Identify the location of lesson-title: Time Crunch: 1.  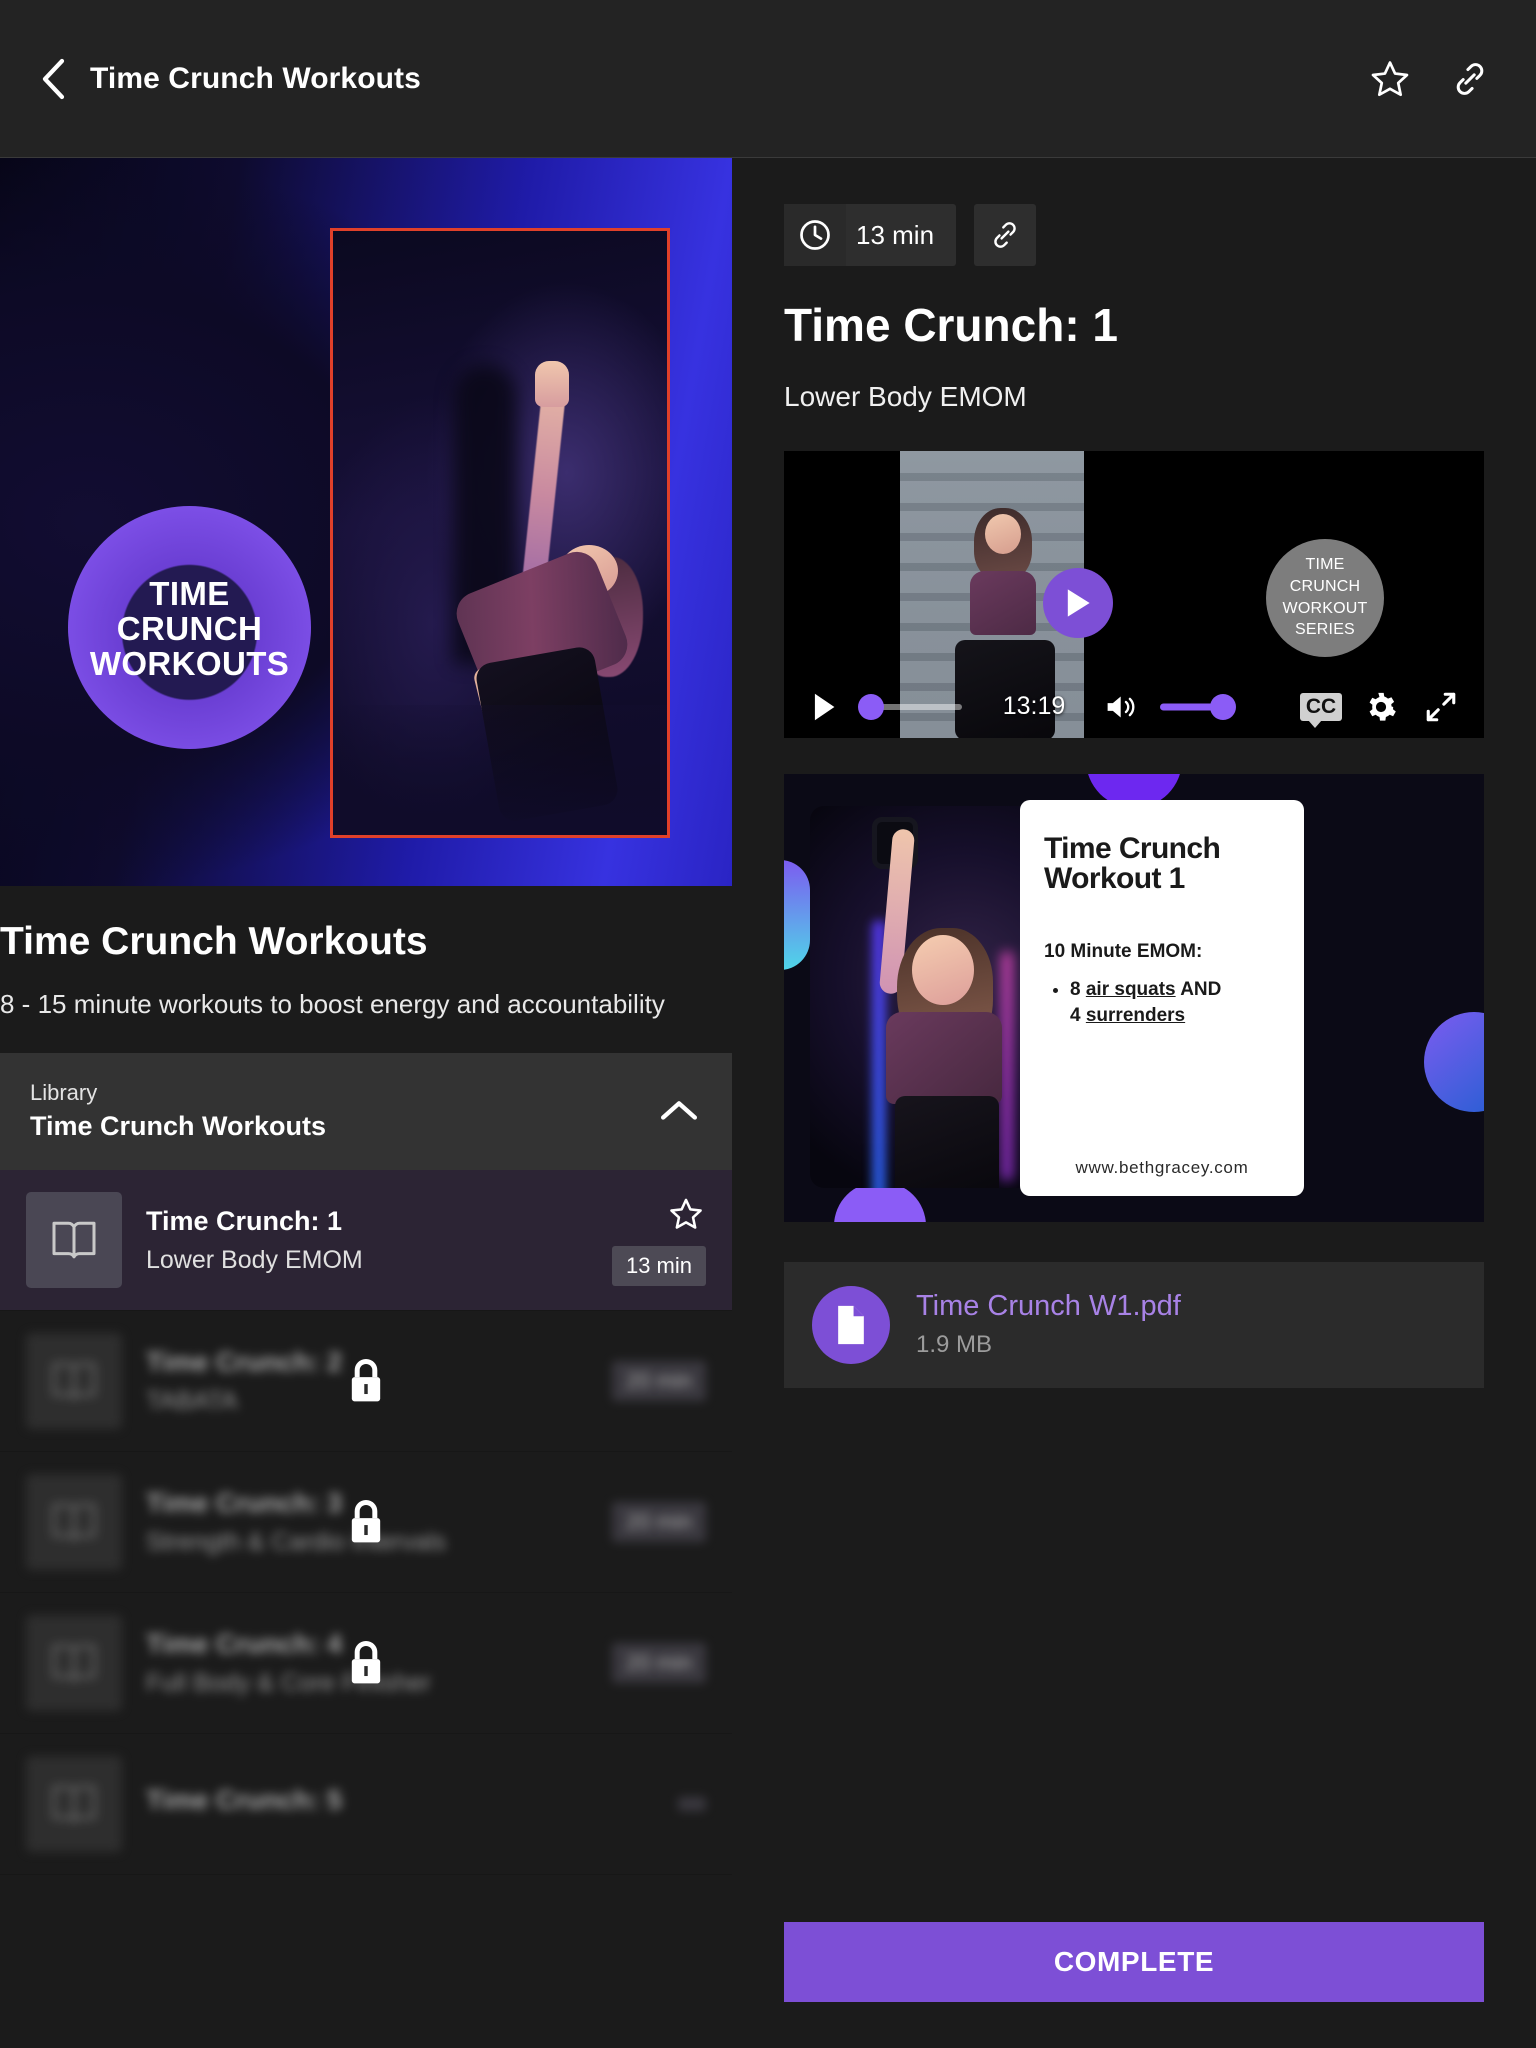
(244, 1221).